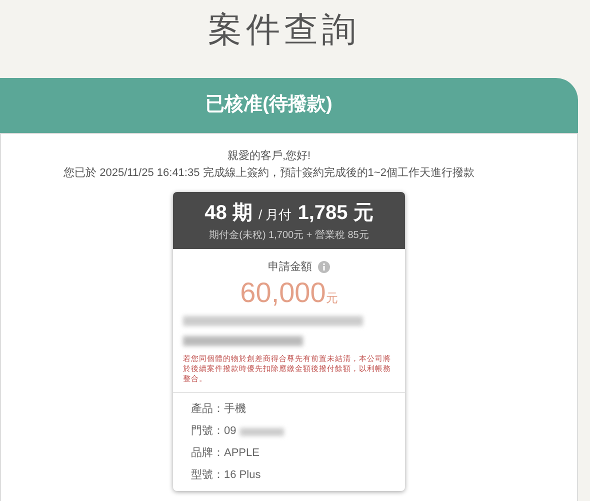  Describe the element at coordinates (228, 213) in the screenshot. I see `period-count: 48 期` at that location.